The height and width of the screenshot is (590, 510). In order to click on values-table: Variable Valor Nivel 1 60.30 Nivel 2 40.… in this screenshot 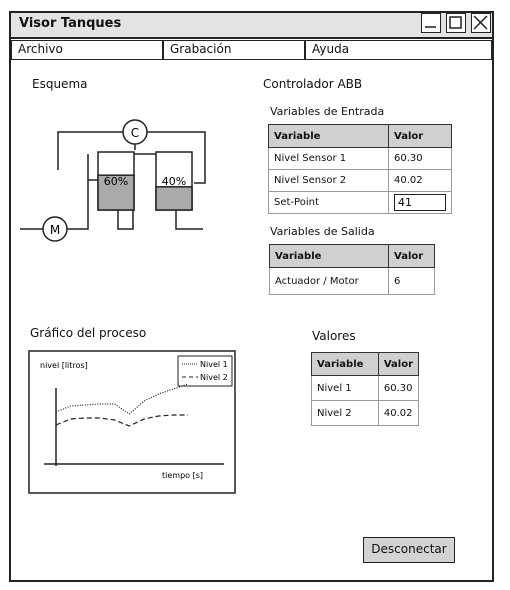, I will do `click(365, 389)`.